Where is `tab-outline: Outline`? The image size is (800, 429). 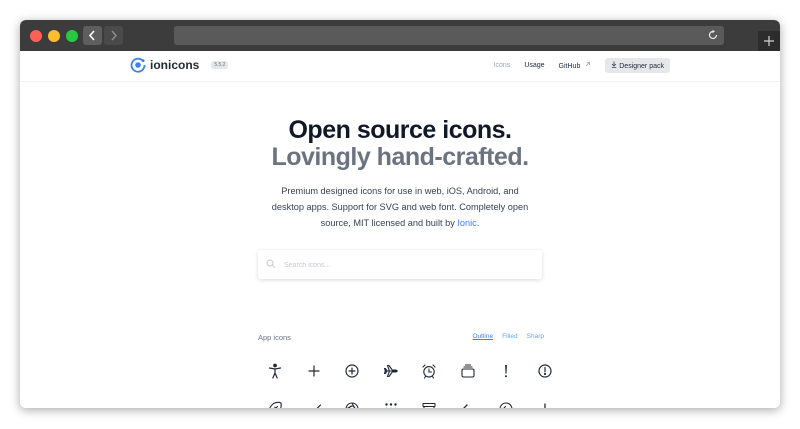 tab-outline: Outline is located at coordinates (482, 336).